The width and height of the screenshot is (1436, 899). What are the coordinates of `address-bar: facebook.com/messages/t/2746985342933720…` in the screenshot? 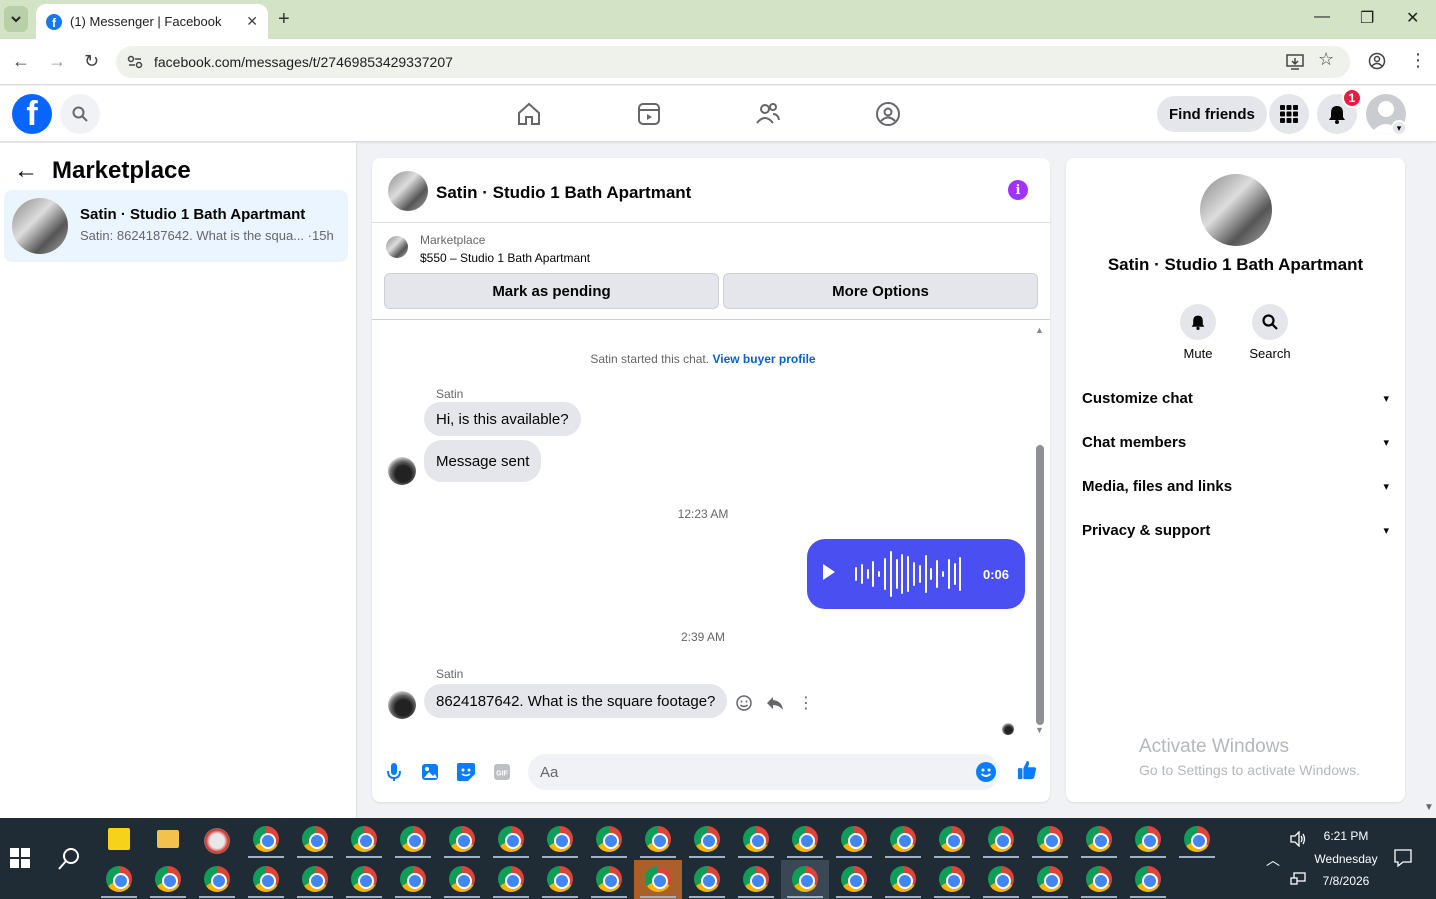 It's located at (733, 62).